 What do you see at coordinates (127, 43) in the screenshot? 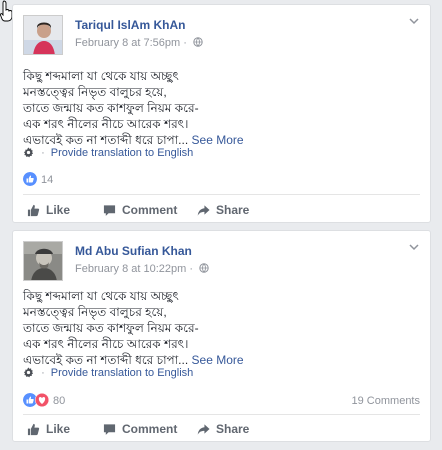
I see `timestamp-text: February 8 at 7:56pm` at bounding box center [127, 43].